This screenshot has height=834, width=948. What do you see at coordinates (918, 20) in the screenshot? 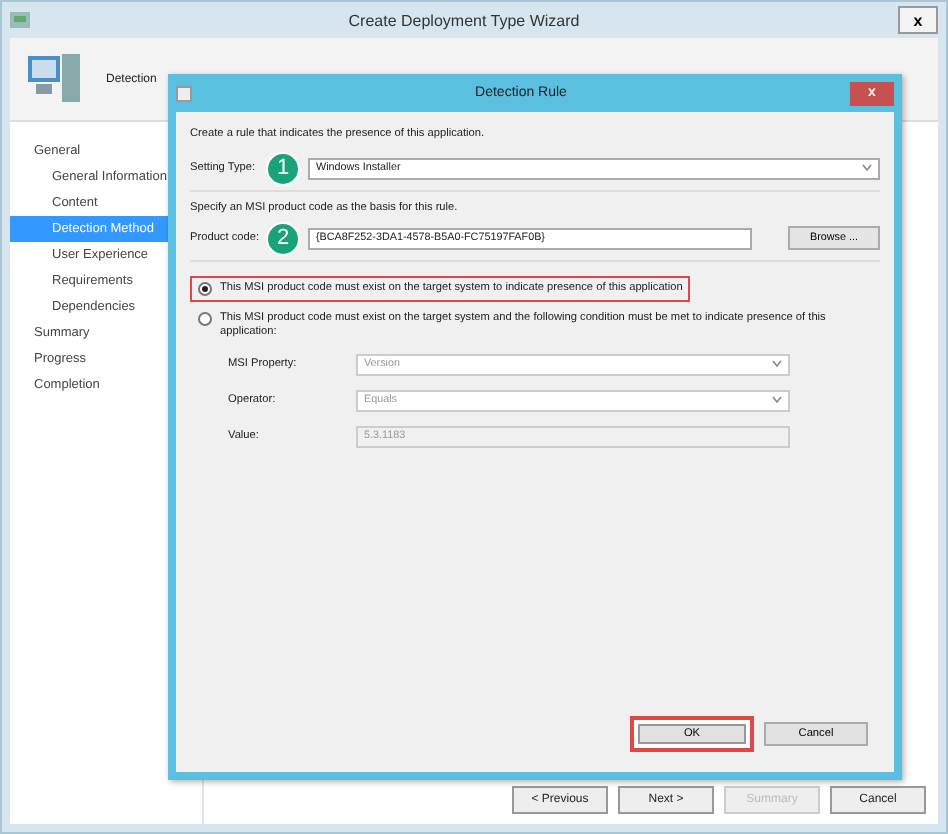
I see `close-button: x` at bounding box center [918, 20].